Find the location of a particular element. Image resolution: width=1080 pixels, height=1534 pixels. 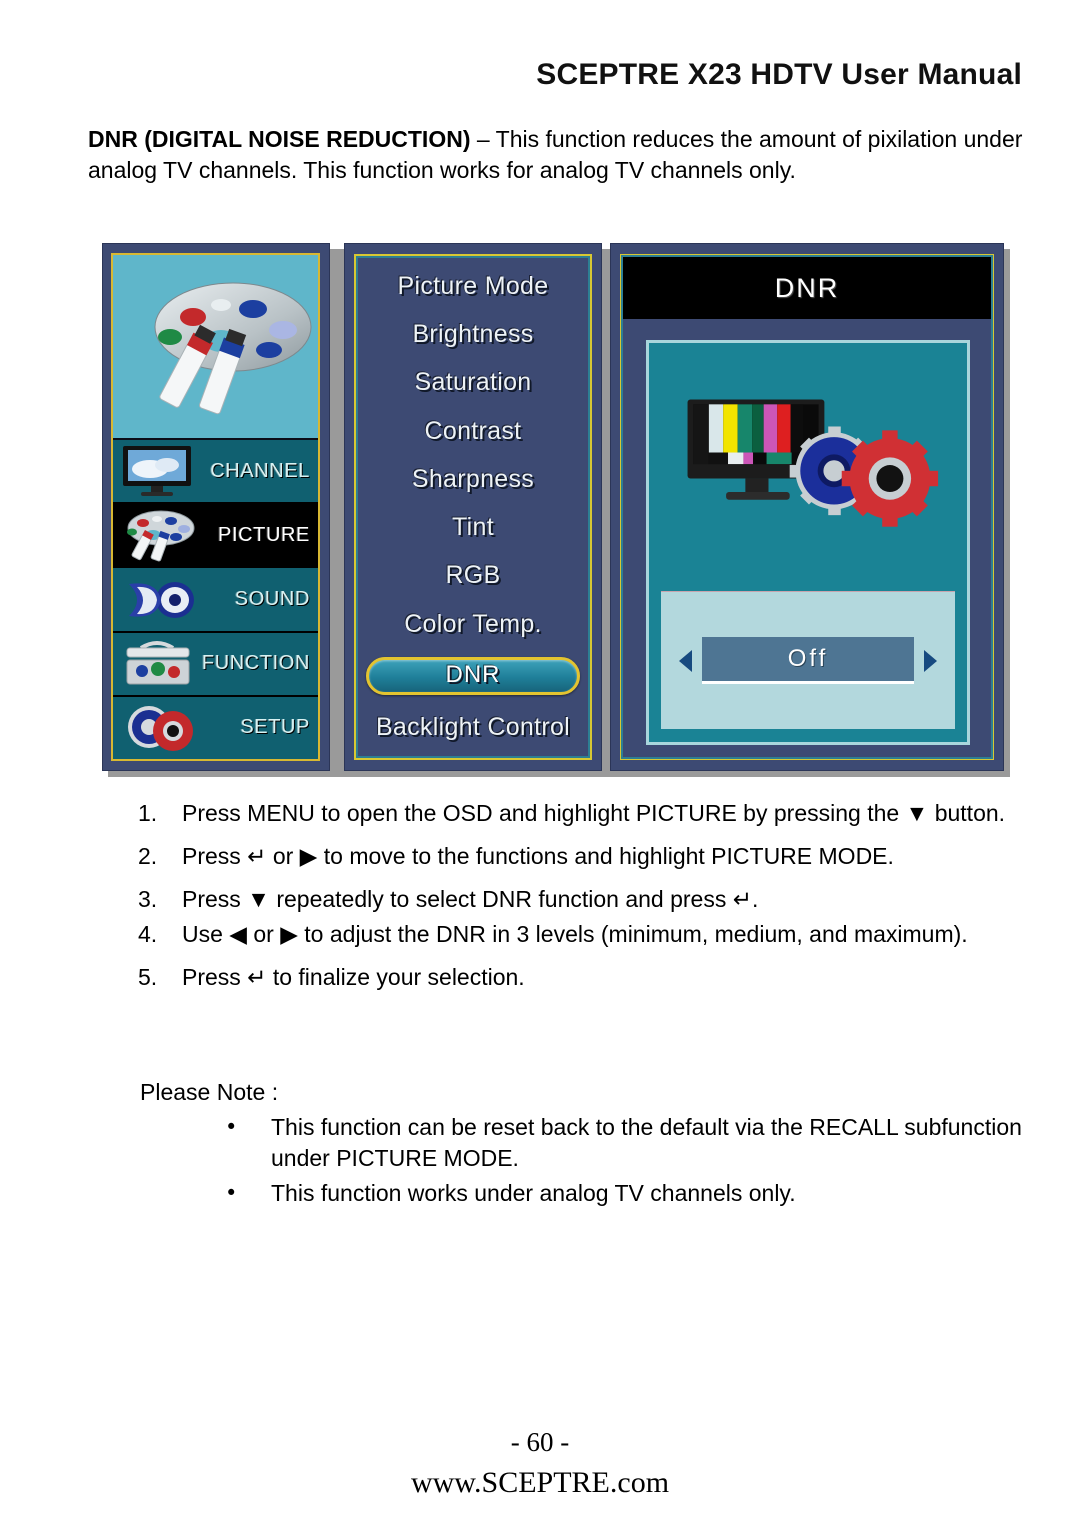

function-item-rgb: RGB is located at coordinates (473, 575).